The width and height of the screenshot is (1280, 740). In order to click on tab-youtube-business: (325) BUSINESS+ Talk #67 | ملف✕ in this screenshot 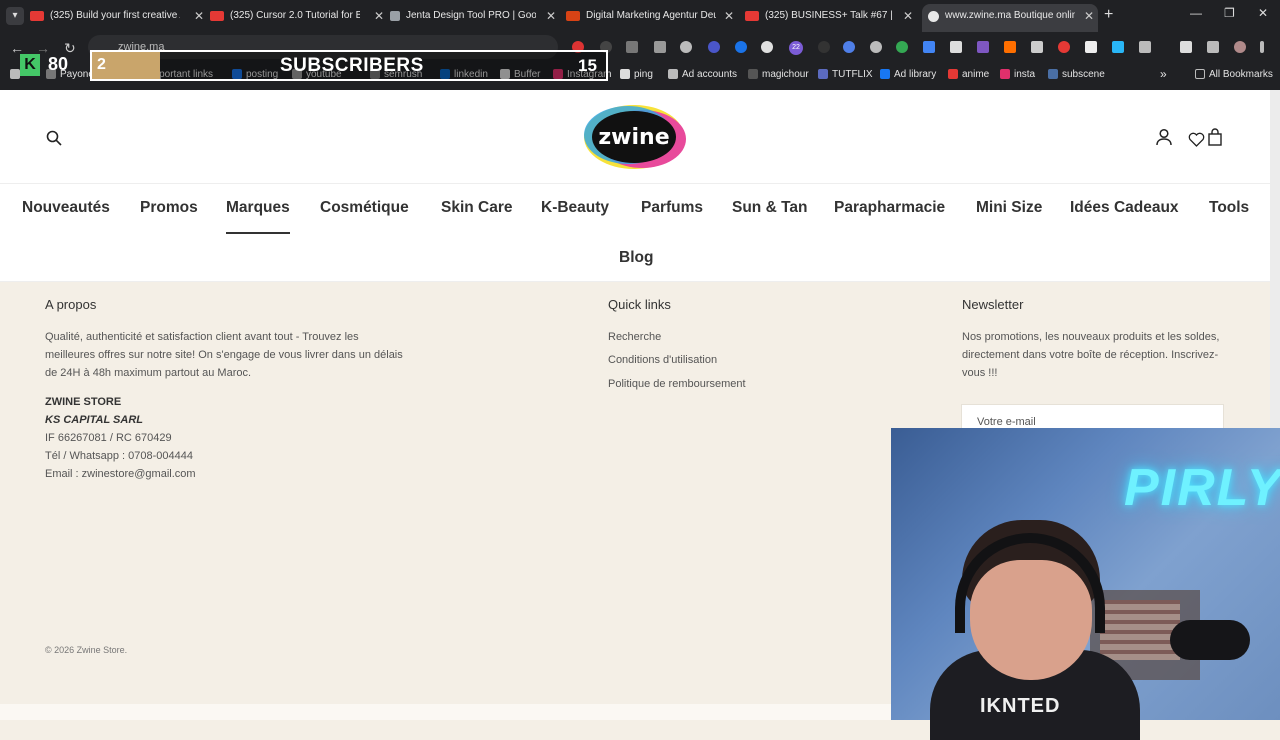, I will do `click(831, 16)`.